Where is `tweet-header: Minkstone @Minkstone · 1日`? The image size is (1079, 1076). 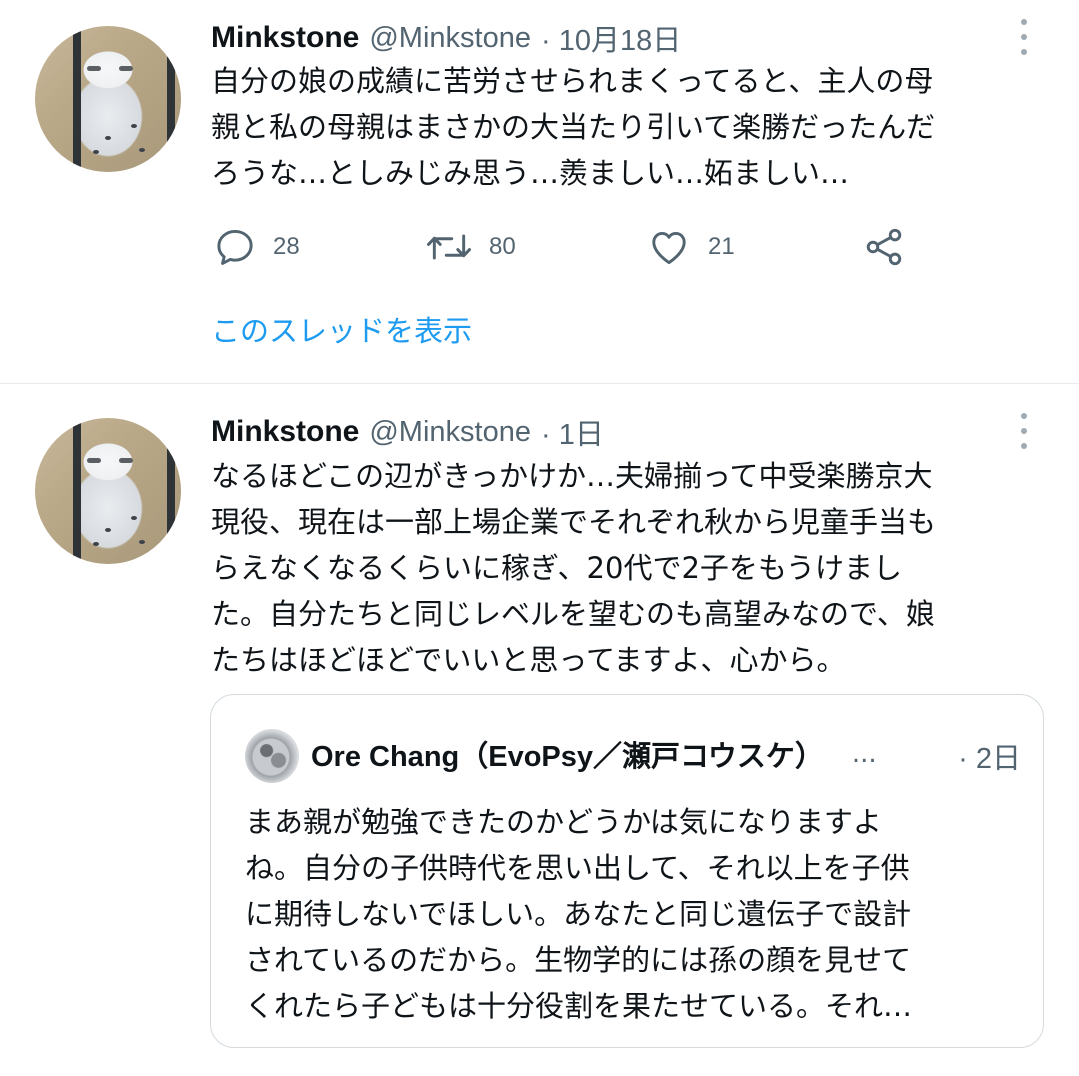 tweet-header: Minkstone @Minkstone · 1日 is located at coordinates (407, 432).